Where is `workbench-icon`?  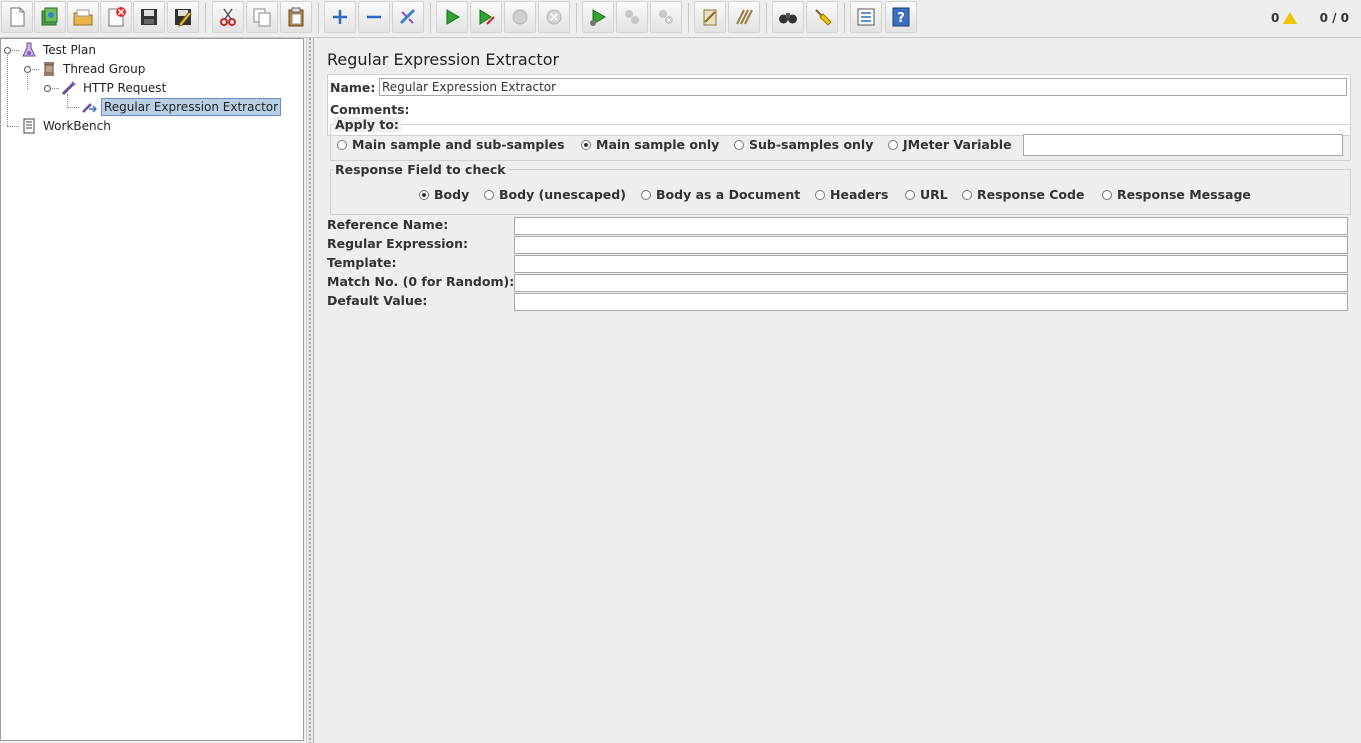 workbench-icon is located at coordinates (29, 126).